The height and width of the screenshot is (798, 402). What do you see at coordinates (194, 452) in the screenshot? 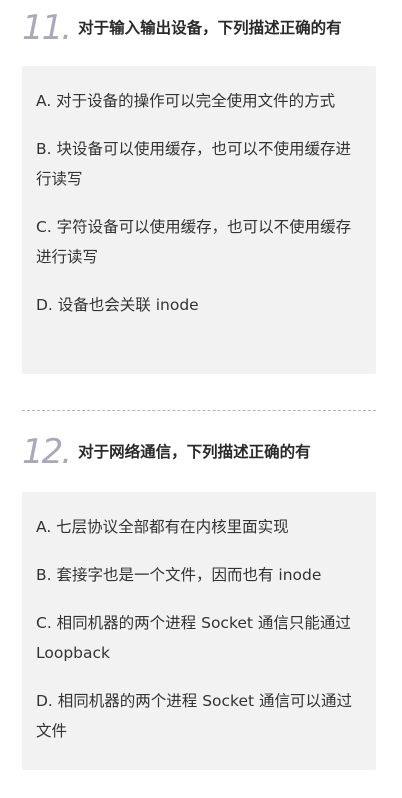
I see `question-title: 对于网络通信，下列描述正确的有` at bounding box center [194, 452].